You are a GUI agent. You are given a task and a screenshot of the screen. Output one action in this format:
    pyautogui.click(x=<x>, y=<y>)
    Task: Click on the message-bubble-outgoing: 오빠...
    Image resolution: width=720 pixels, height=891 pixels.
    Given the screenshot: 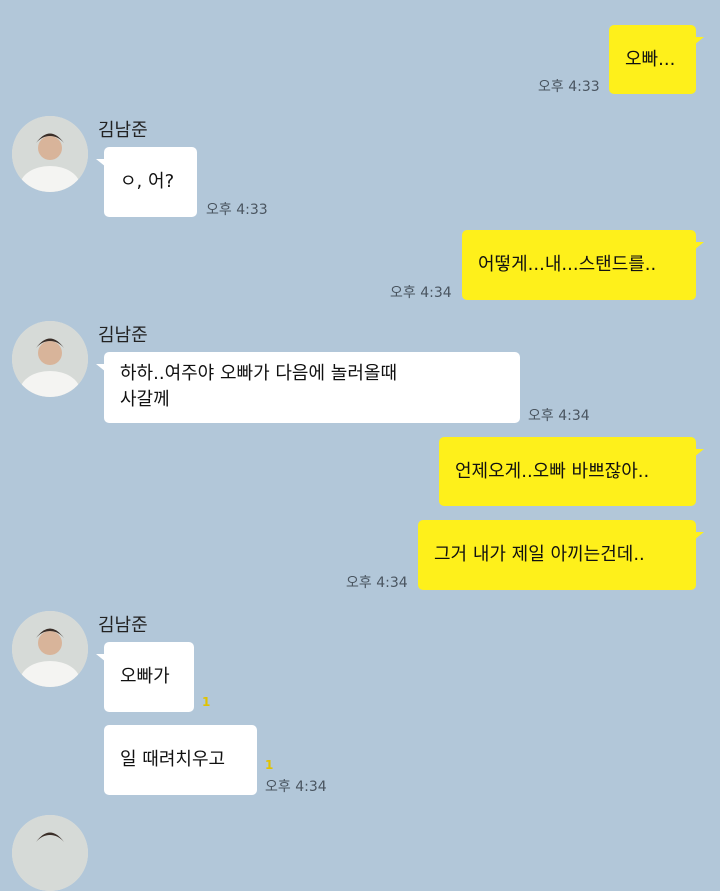 What is the action you would take?
    pyautogui.click(x=656, y=59)
    